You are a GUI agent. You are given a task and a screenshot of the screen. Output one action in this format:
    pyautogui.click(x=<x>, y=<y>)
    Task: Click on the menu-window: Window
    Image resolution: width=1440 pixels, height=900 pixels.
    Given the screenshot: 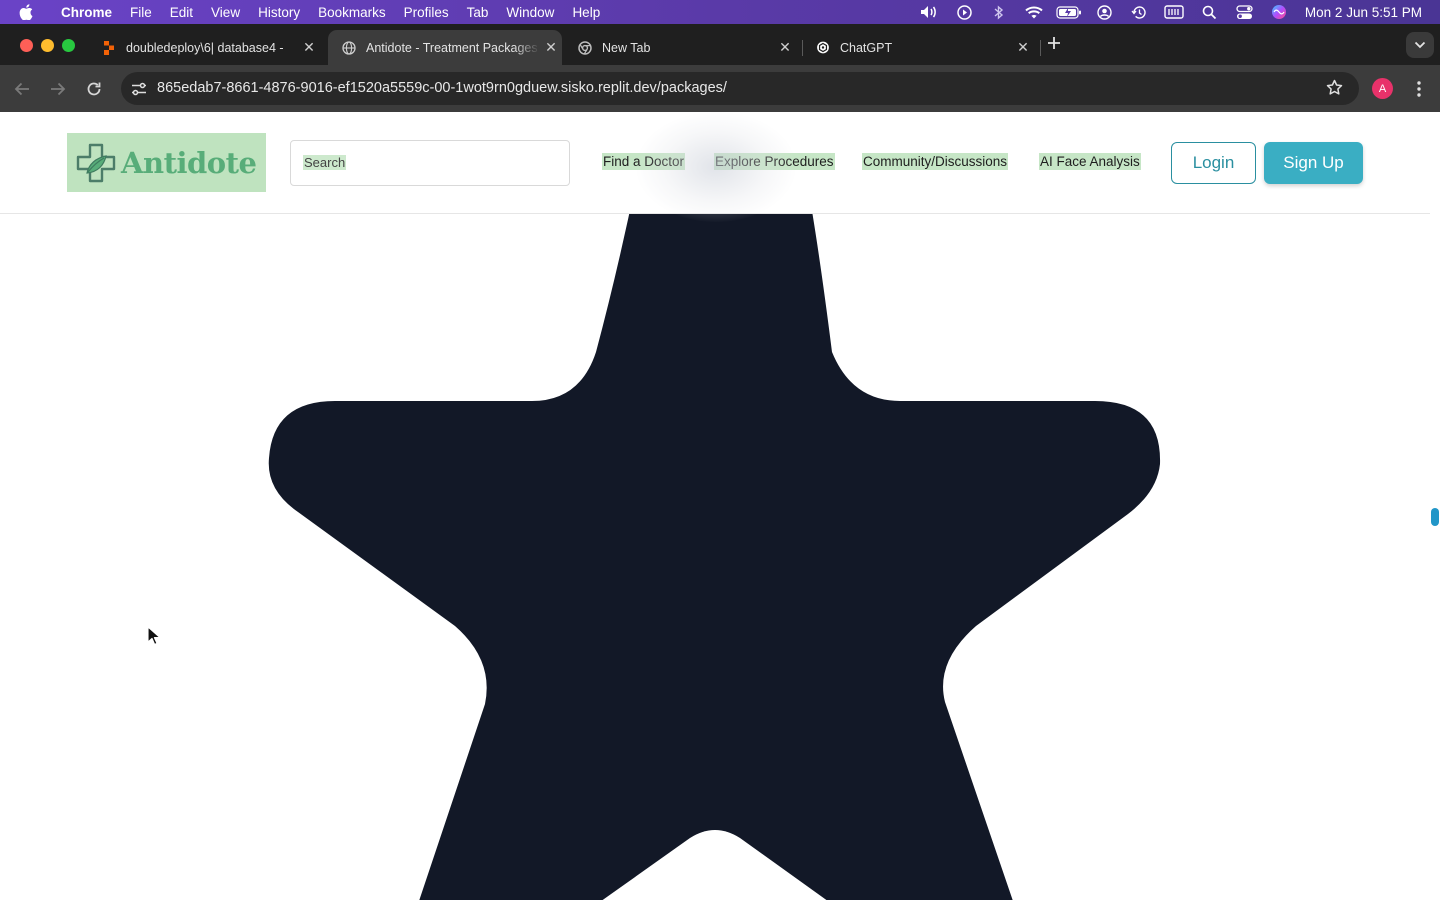 What is the action you would take?
    pyautogui.click(x=530, y=12)
    